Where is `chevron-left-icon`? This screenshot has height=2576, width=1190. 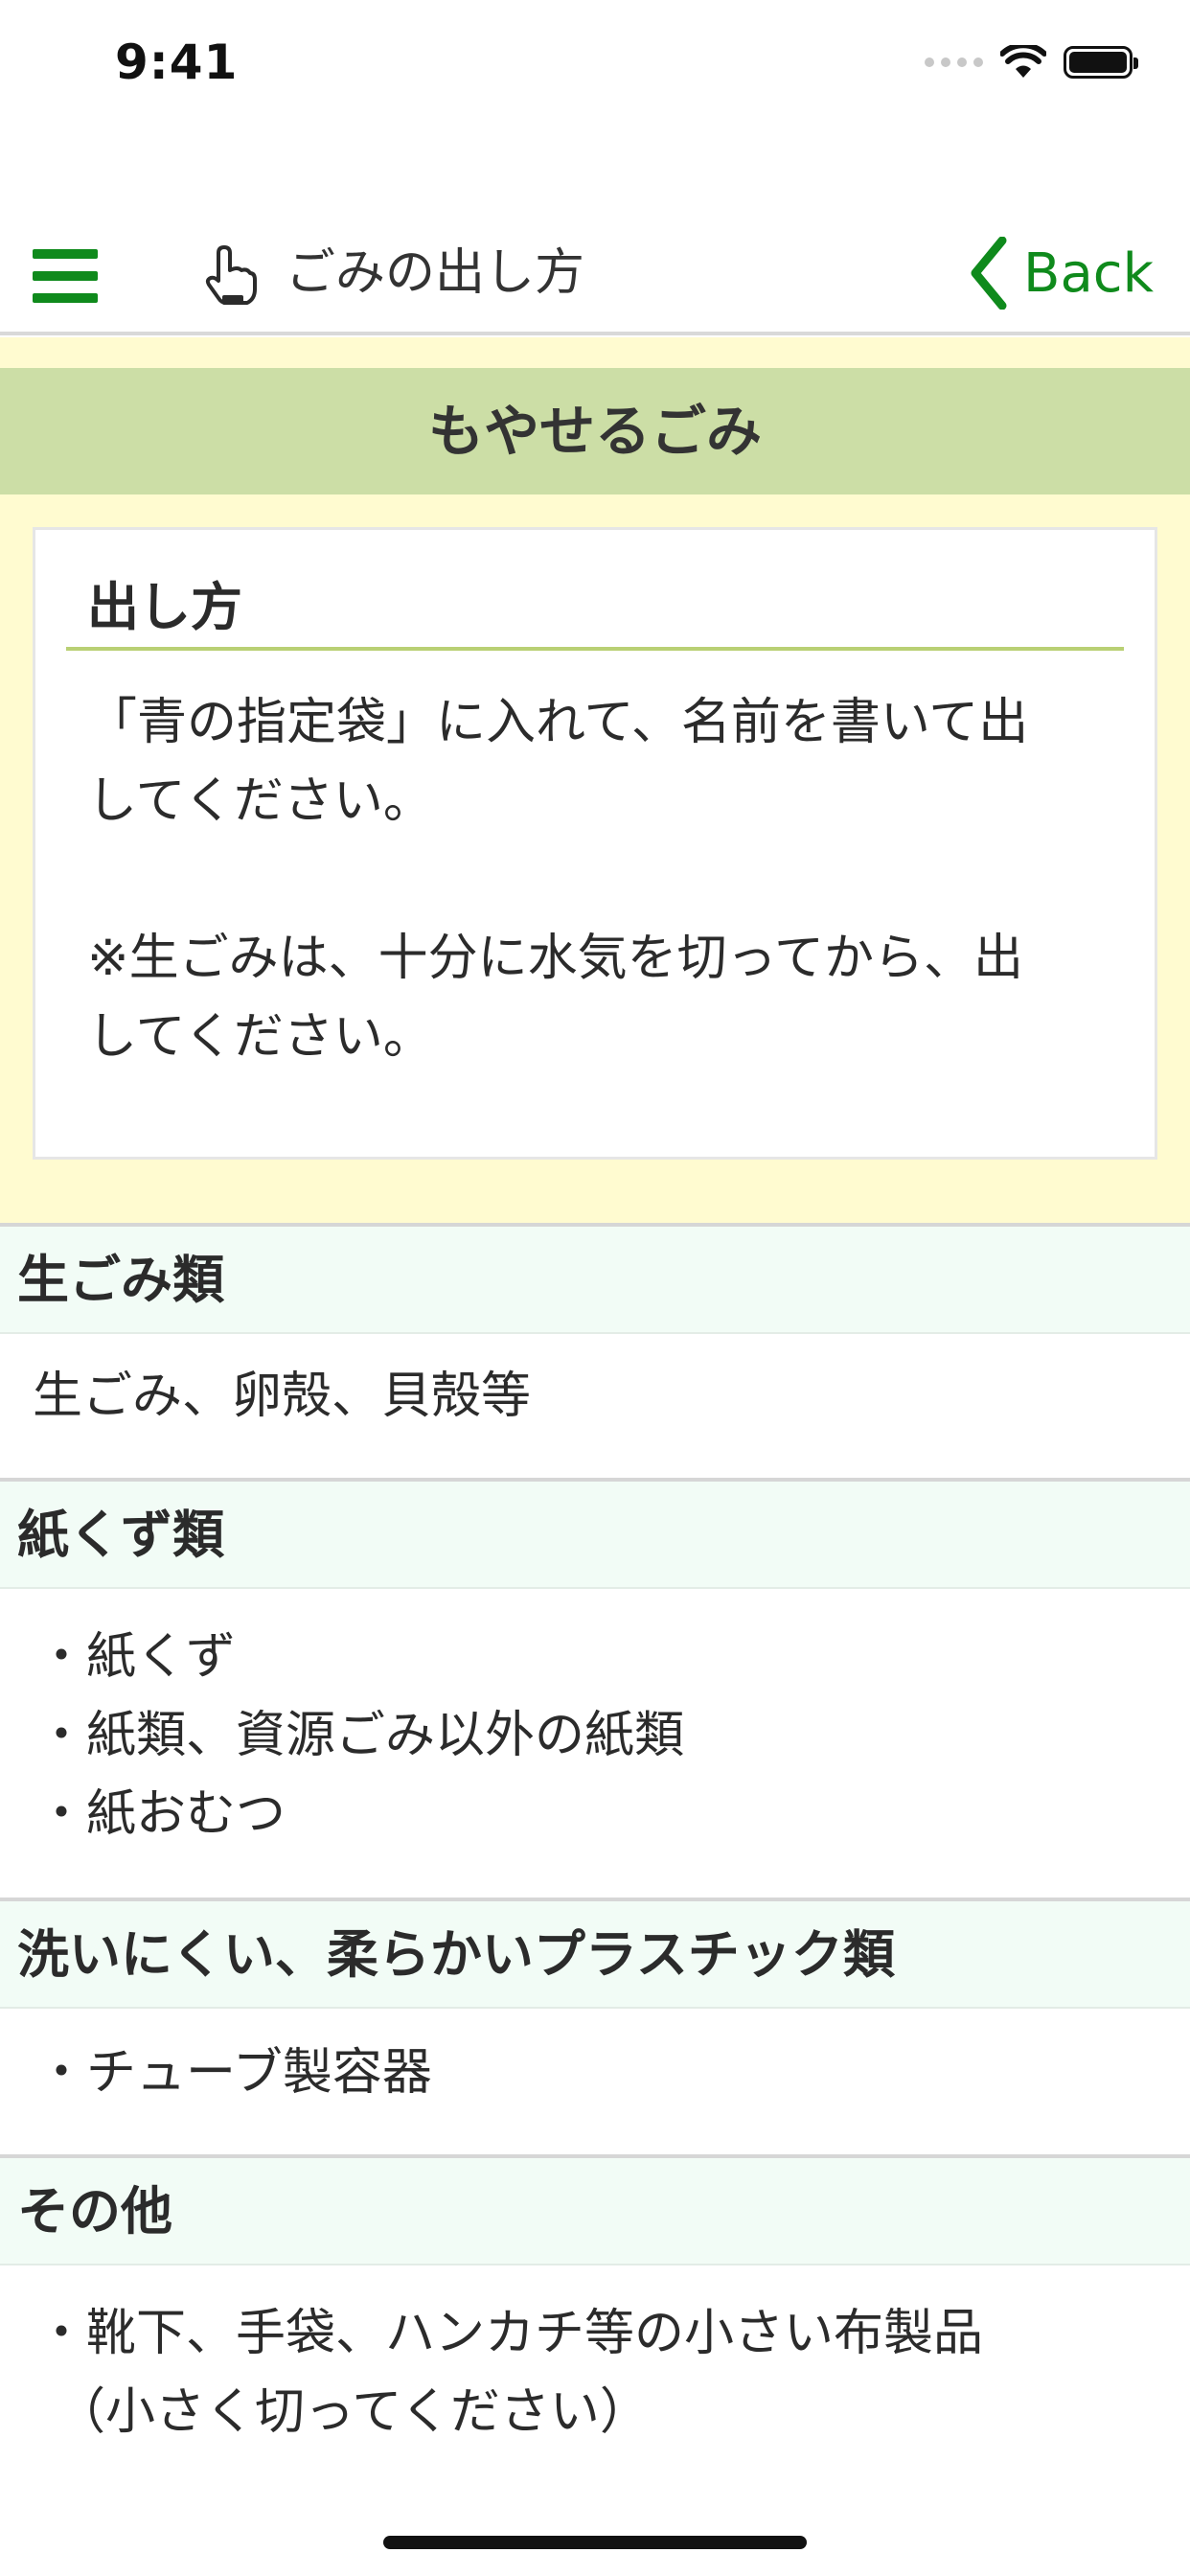 chevron-left-icon is located at coordinates (989, 273).